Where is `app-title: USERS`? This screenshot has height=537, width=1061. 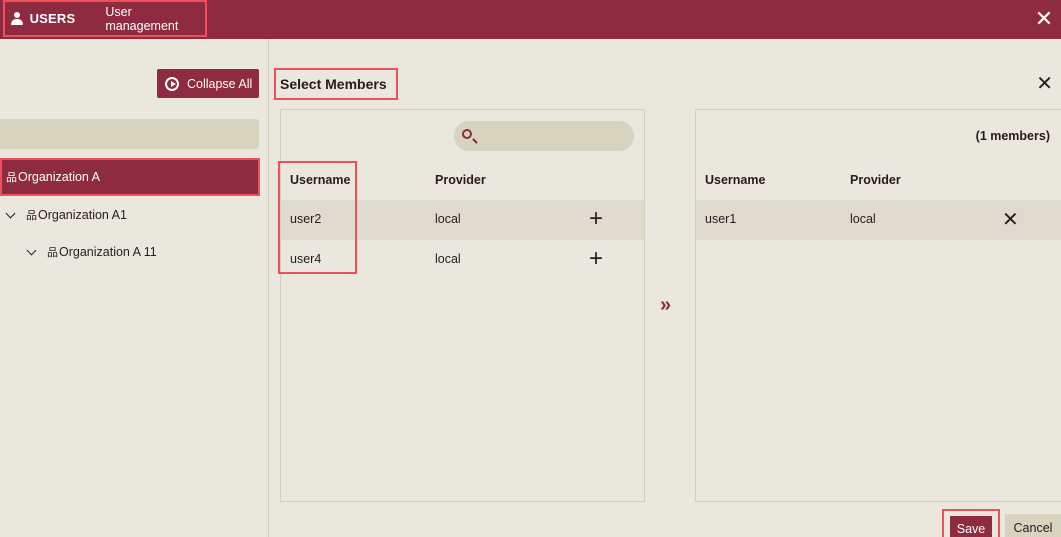 app-title: USERS is located at coordinates (52, 18).